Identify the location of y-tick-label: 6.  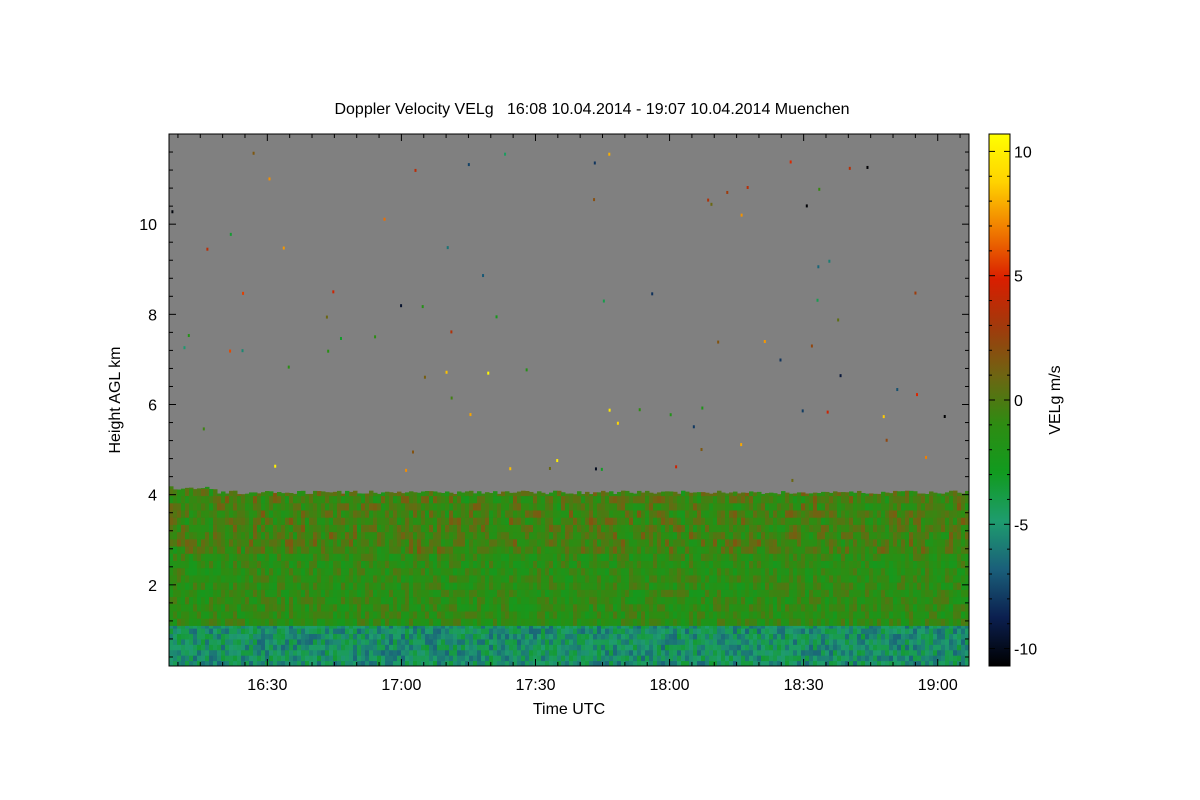
(152, 406).